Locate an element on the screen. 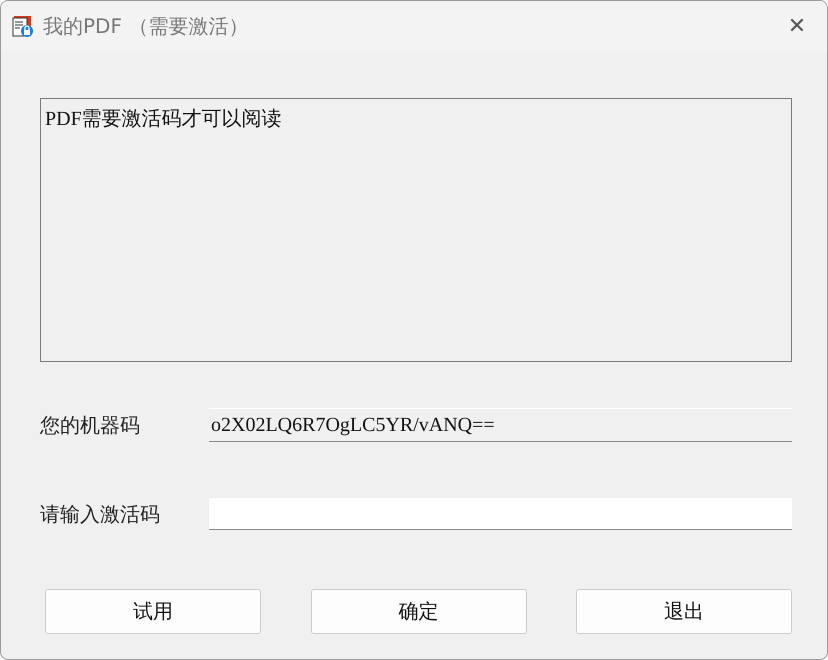 This screenshot has height=660, width=828. close-button: ✕ is located at coordinates (797, 26).